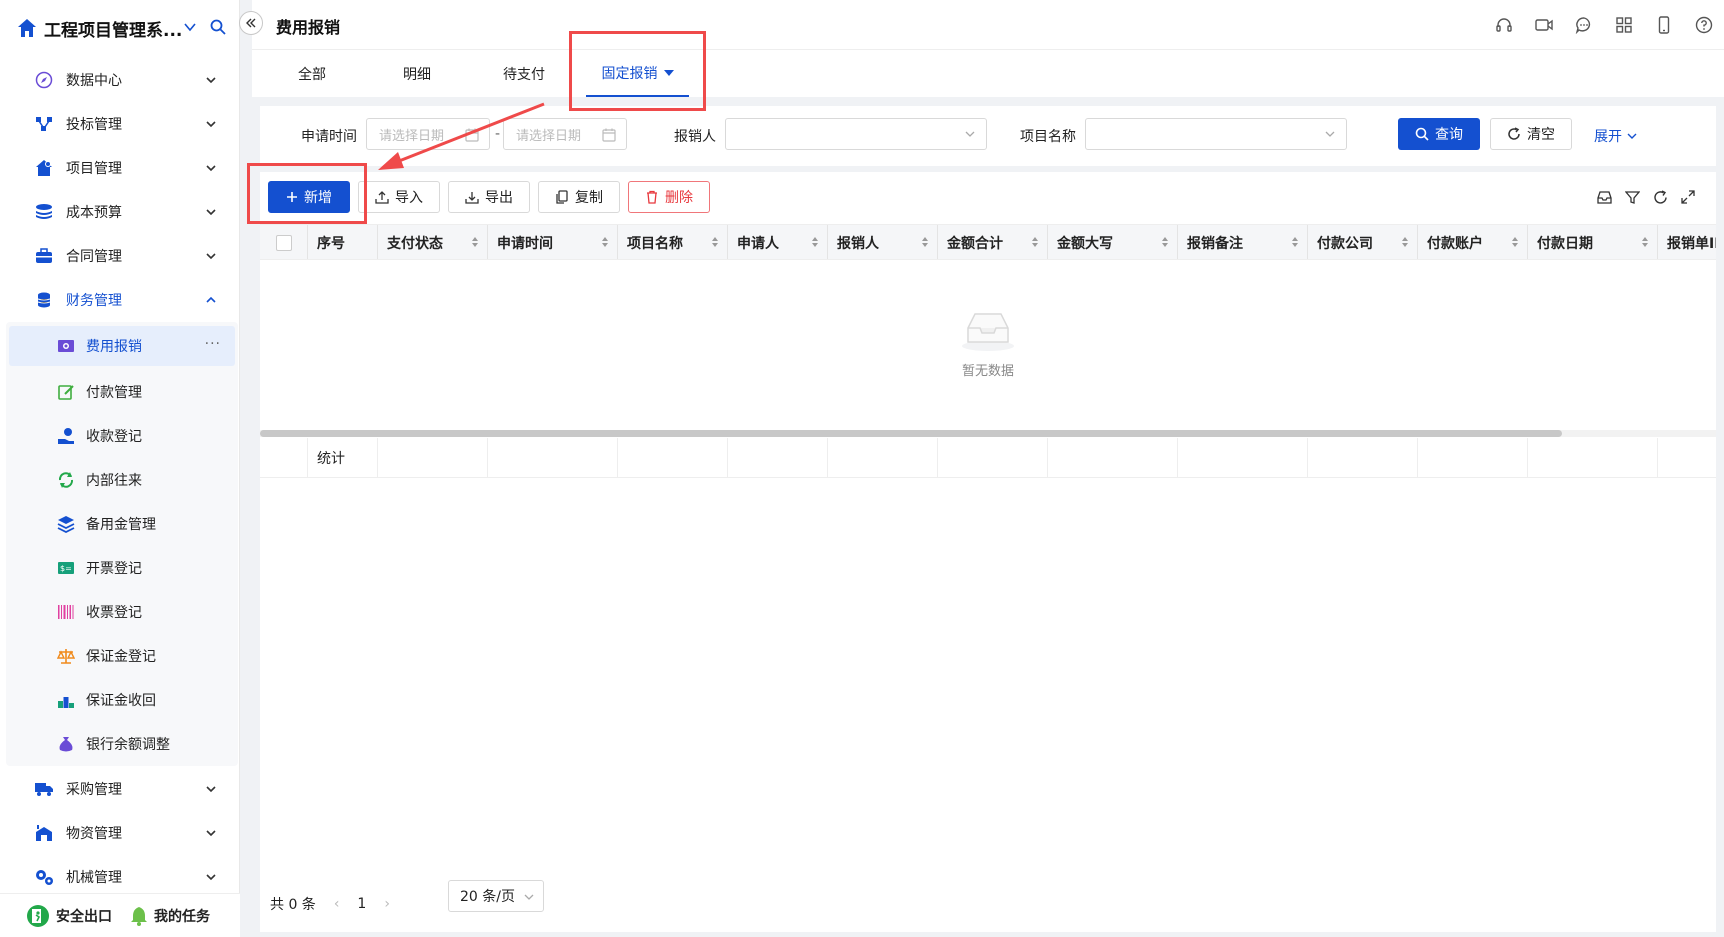 This screenshot has width=1724, height=937. I want to click on end-date-placeholder: 请选择日期, so click(549, 136).